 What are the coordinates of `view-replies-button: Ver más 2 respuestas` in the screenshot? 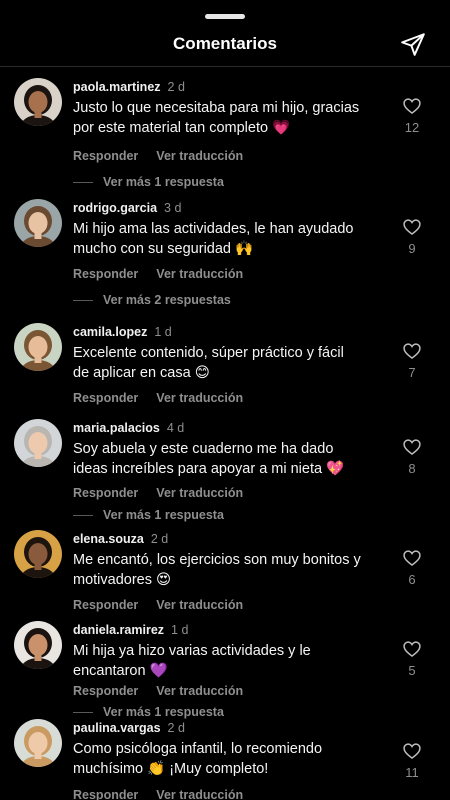 It's located at (152, 300).